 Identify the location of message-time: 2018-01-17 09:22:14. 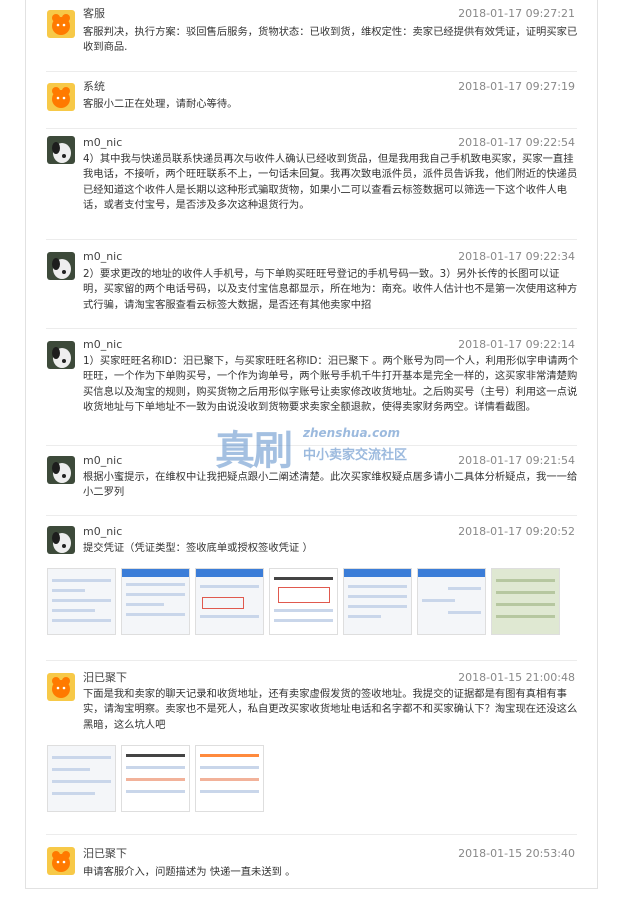
(516, 344).